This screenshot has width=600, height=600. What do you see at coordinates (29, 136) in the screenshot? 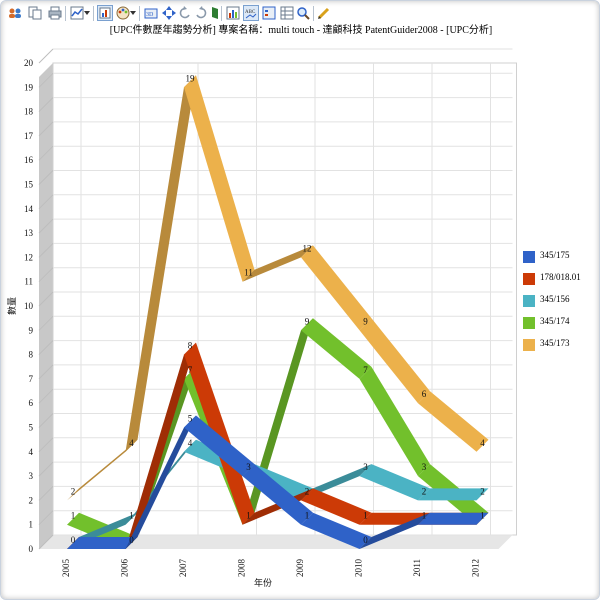
I see `y-tick-label: 17` at bounding box center [29, 136].